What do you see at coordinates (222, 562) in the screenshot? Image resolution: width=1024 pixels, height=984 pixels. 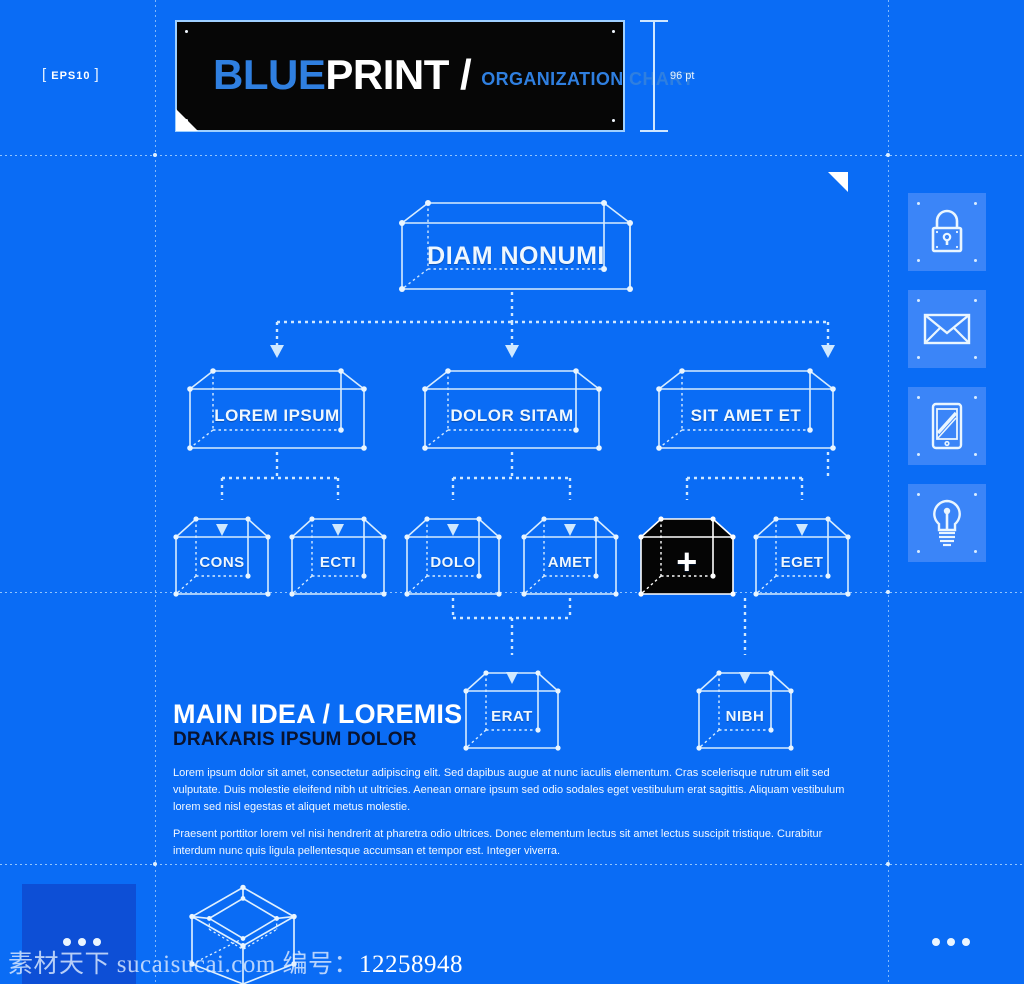 I see `org-node-label: CONS` at bounding box center [222, 562].